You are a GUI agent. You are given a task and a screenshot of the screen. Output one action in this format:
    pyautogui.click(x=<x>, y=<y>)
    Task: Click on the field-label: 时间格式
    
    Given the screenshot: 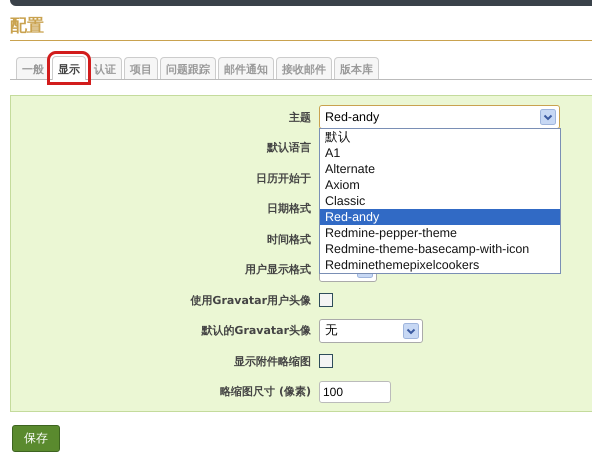 What is the action you would take?
    pyautogui.click(x=289, y=239)
    